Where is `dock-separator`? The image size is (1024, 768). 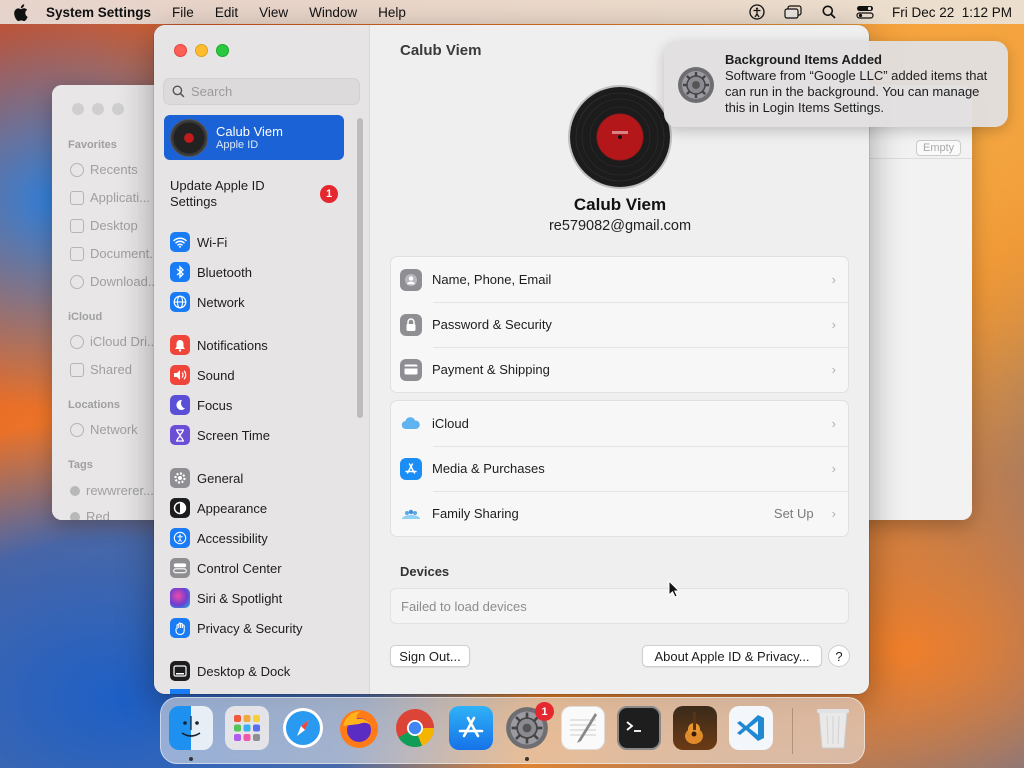
dock-separator is located at coordinates (792, 731).